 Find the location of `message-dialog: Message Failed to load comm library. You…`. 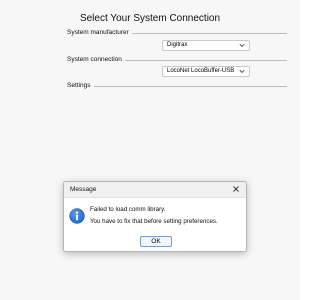

message-dialog: Message Failed to load comm library. You… is located at coordinates (155, 216).